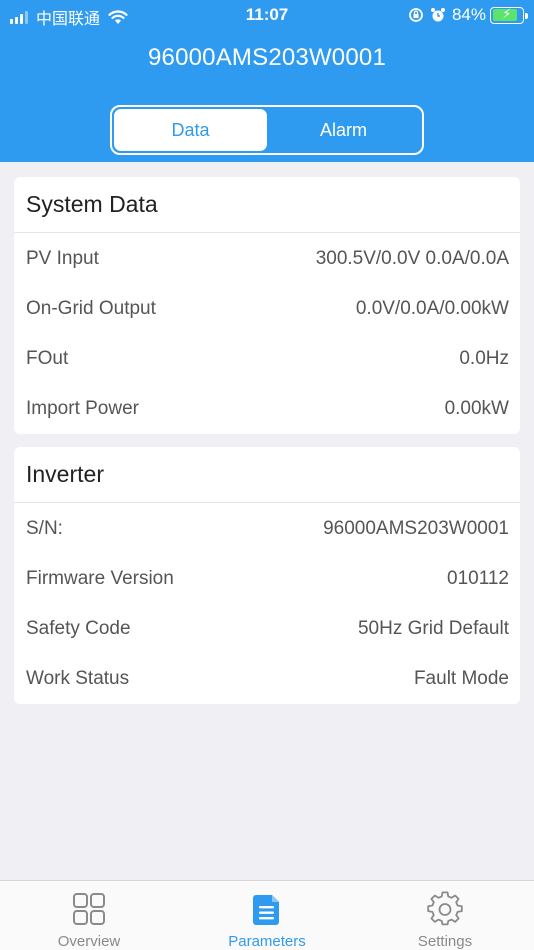  What do you see at coordinates (267, 205) in the screenshot?
I see `section-title: System Data` at bounding box center [267, 205].